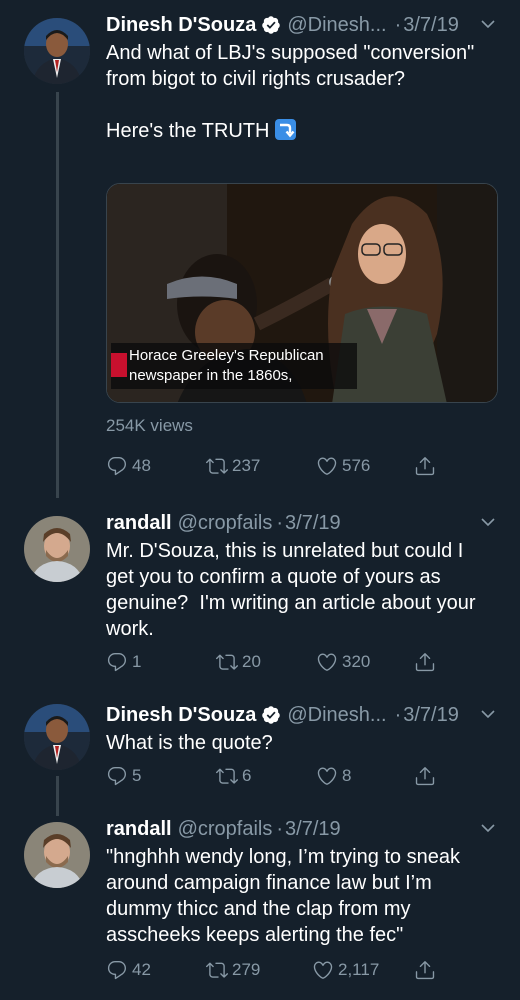 This screenshot has height=1000, width=520. What do you see at coordinates (141, 969) in the screenshot?
I see `reply-count: 42` at bounding box center [141, 969].